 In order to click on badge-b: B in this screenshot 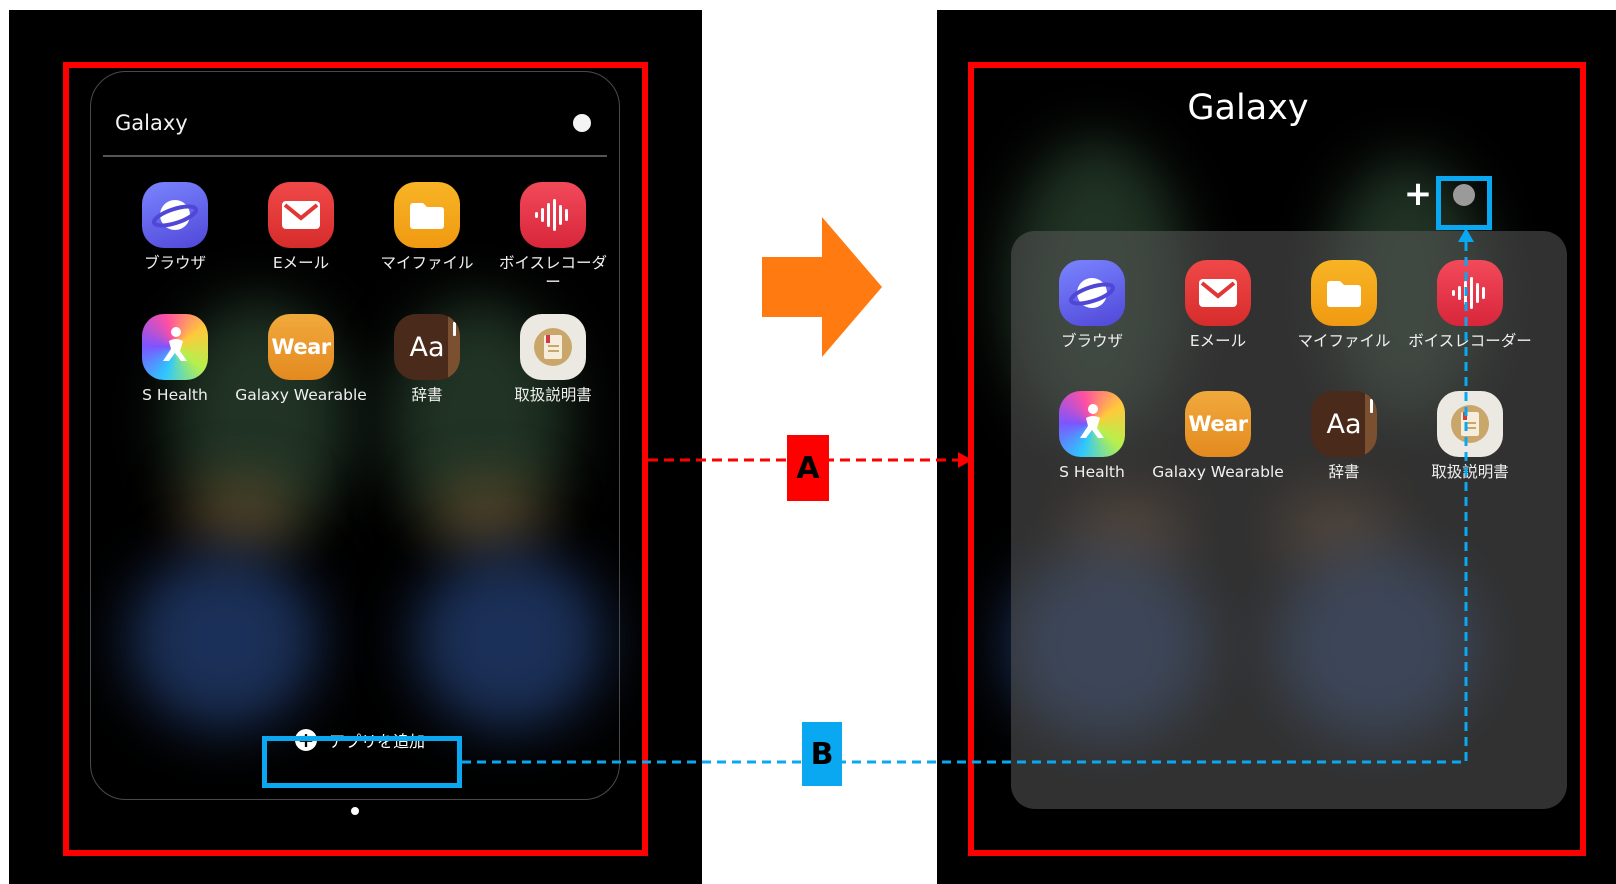, I will do `click(822, 754)`.